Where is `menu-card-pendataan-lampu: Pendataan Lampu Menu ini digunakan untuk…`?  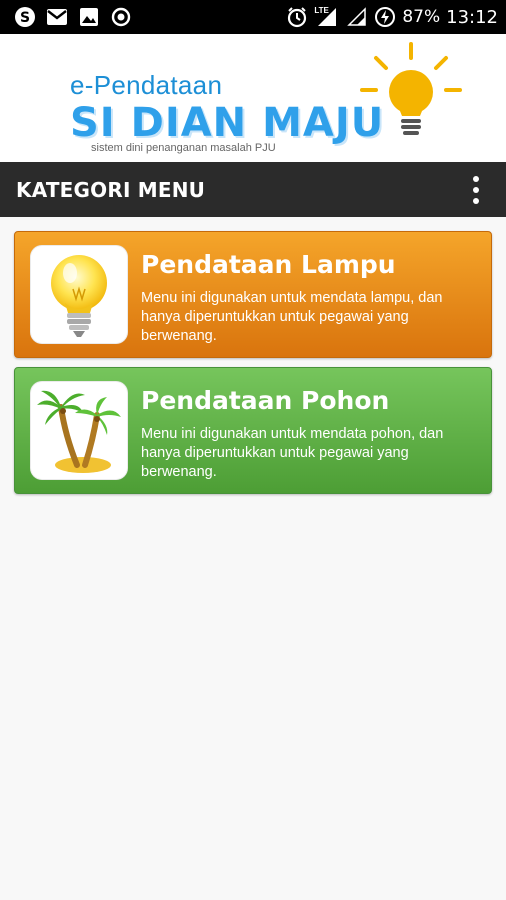
menu-card-pendataan-lampu: Pendataan Lampu Menu ini digunakan untuk… is located at coordinates (253, 294).